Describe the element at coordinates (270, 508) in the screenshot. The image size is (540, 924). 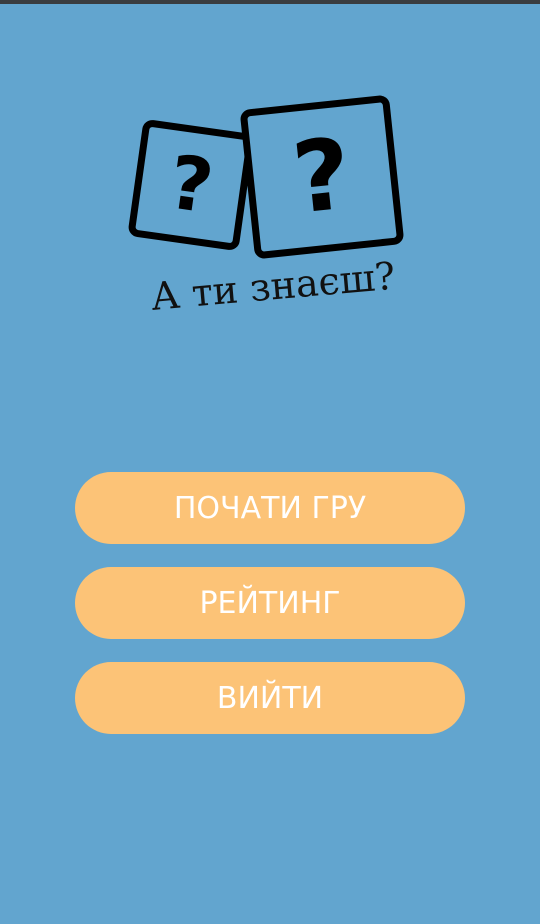
I see `start-game-button: ПОЧАТИ ГРУ` at that location.